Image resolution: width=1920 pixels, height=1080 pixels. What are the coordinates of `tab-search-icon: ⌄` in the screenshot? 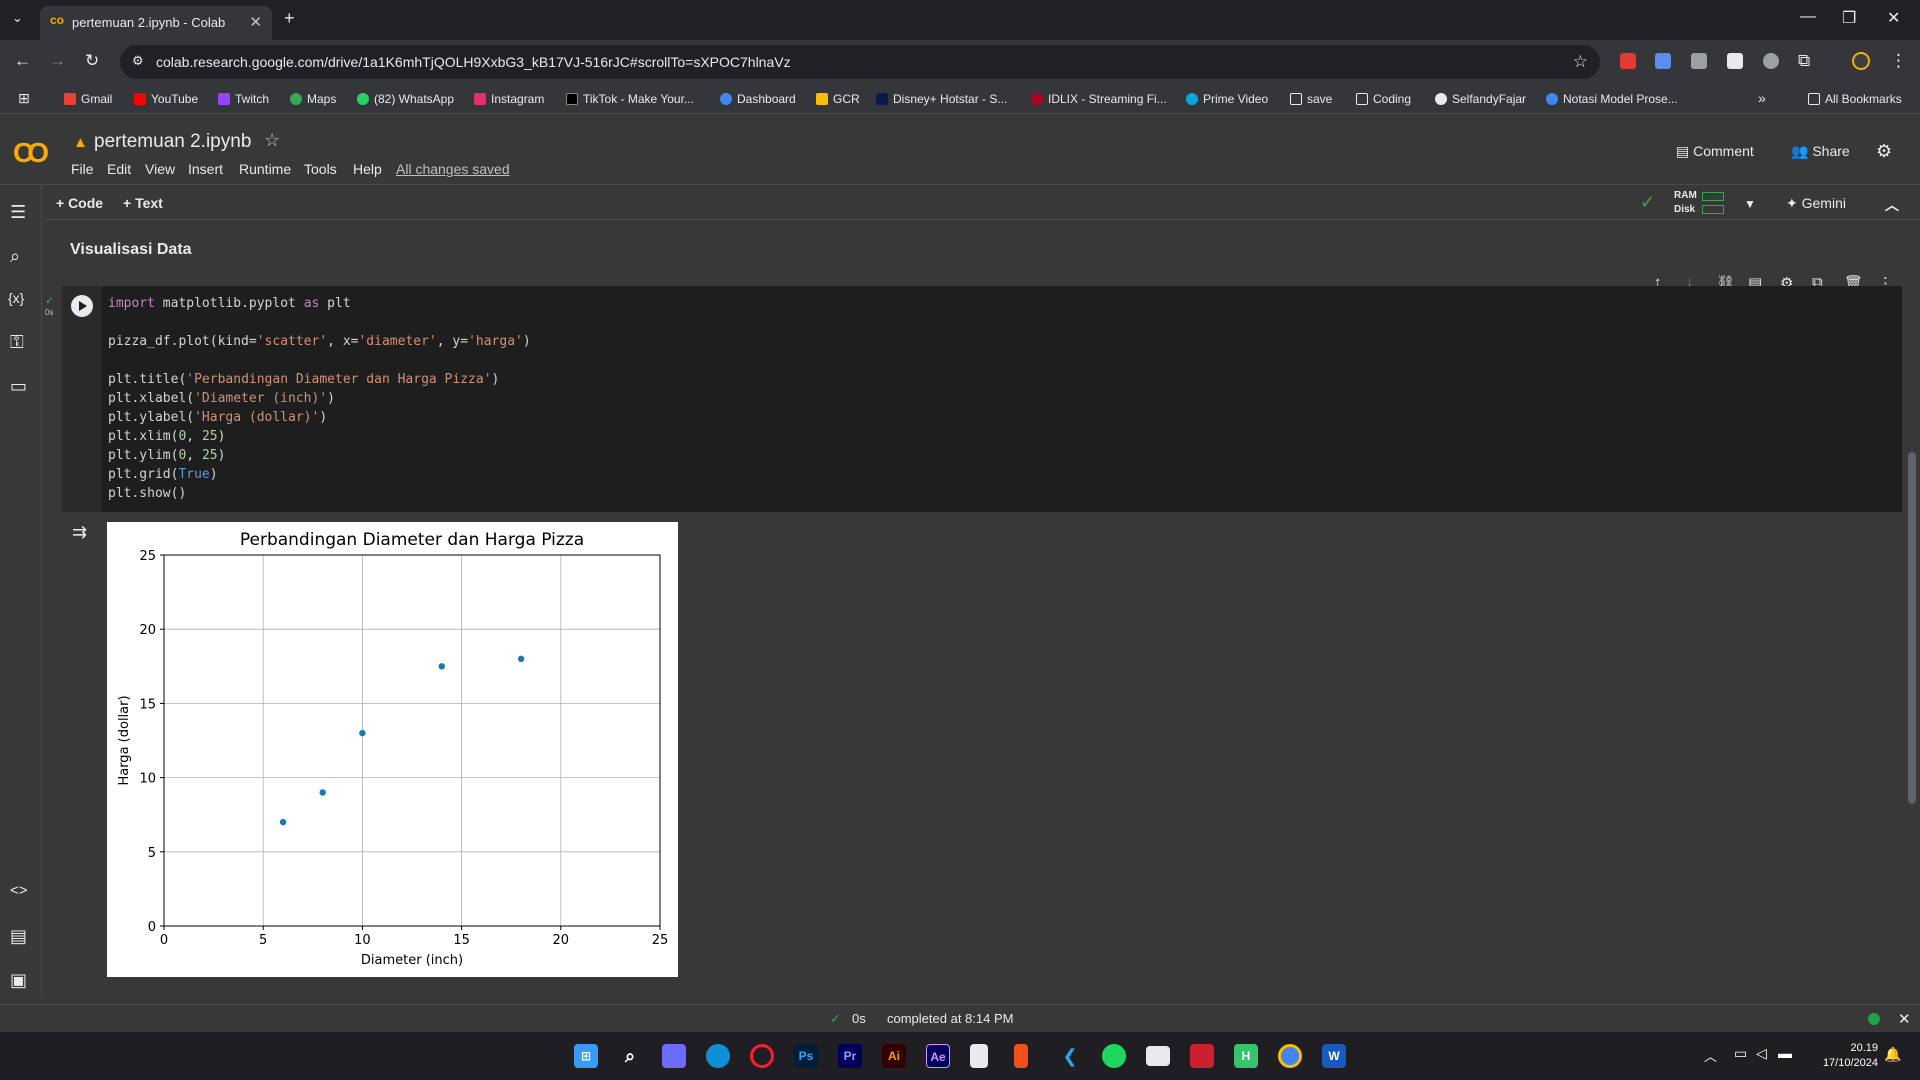 It's located at (17, 18).